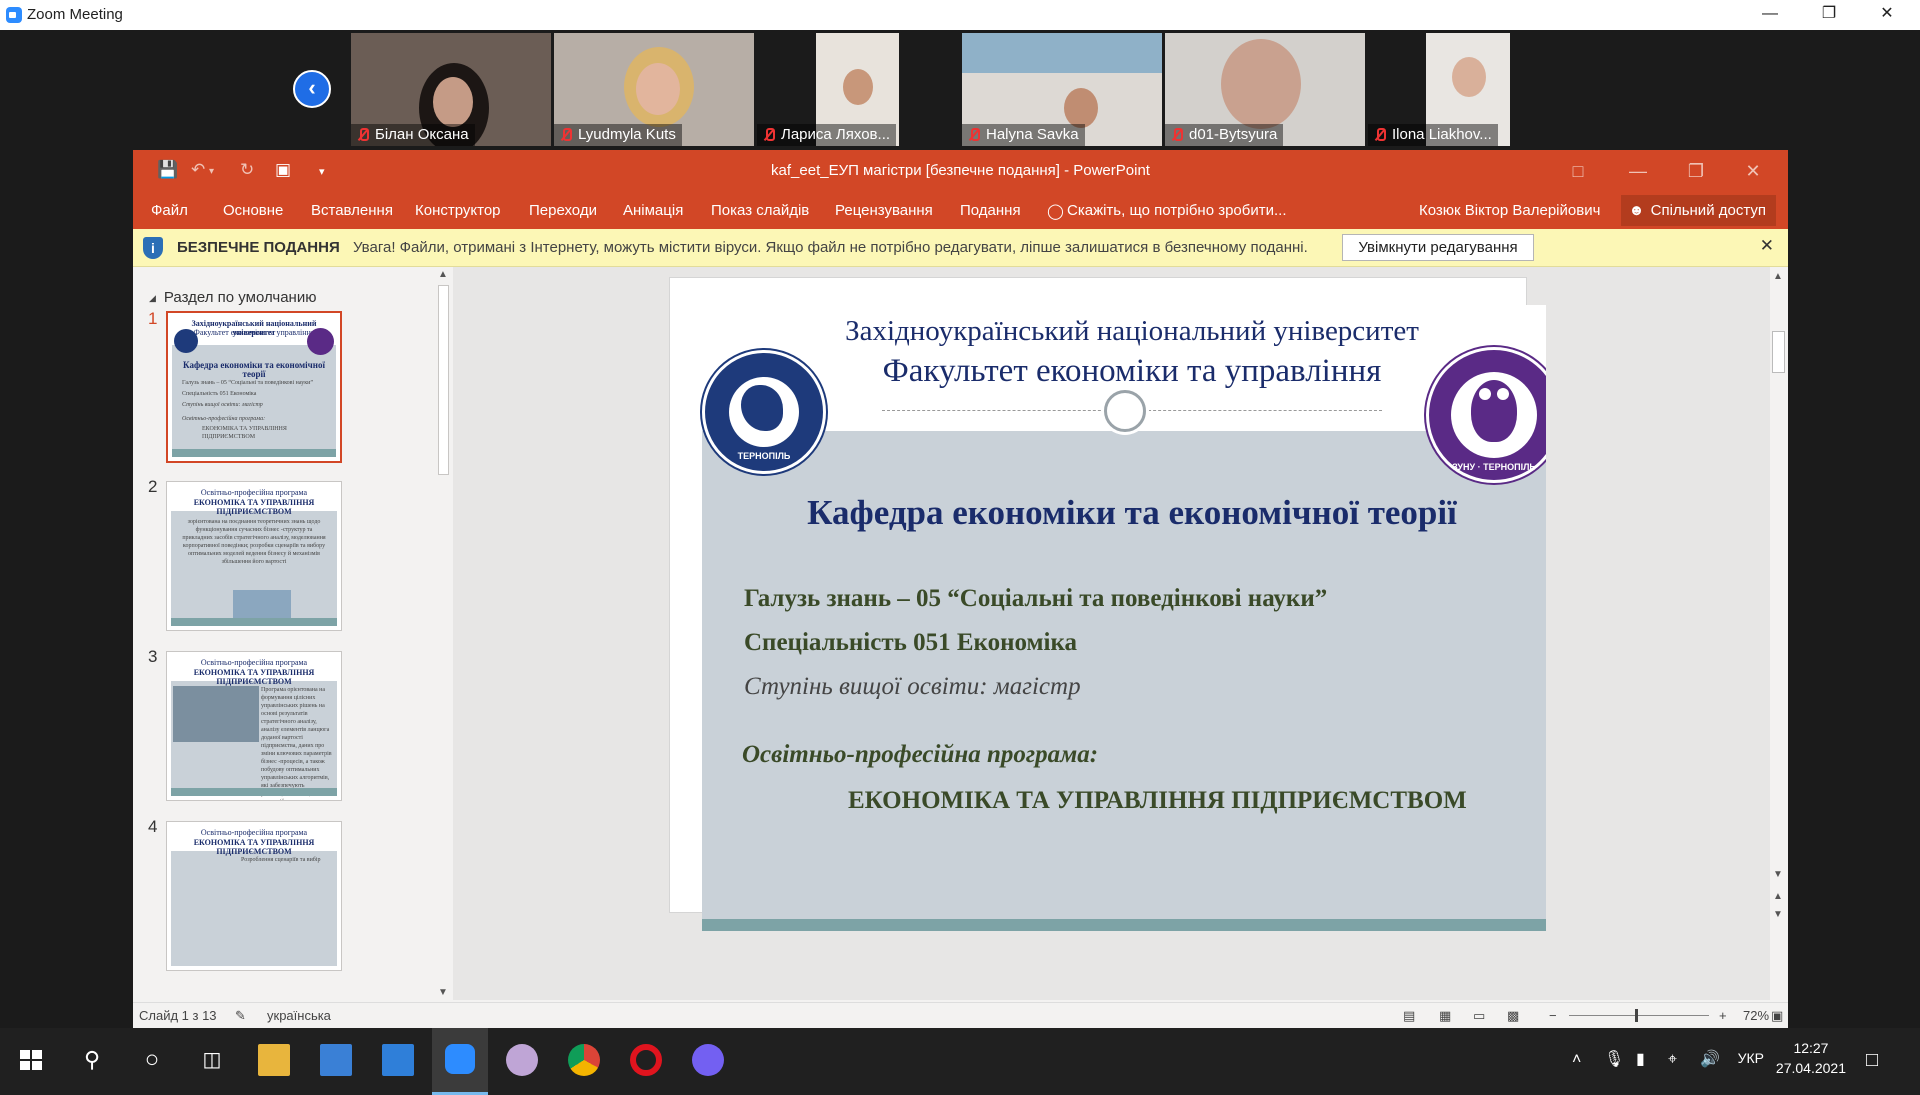  I want to click on reading-view-icon: ▭, so click(1479, 1016).